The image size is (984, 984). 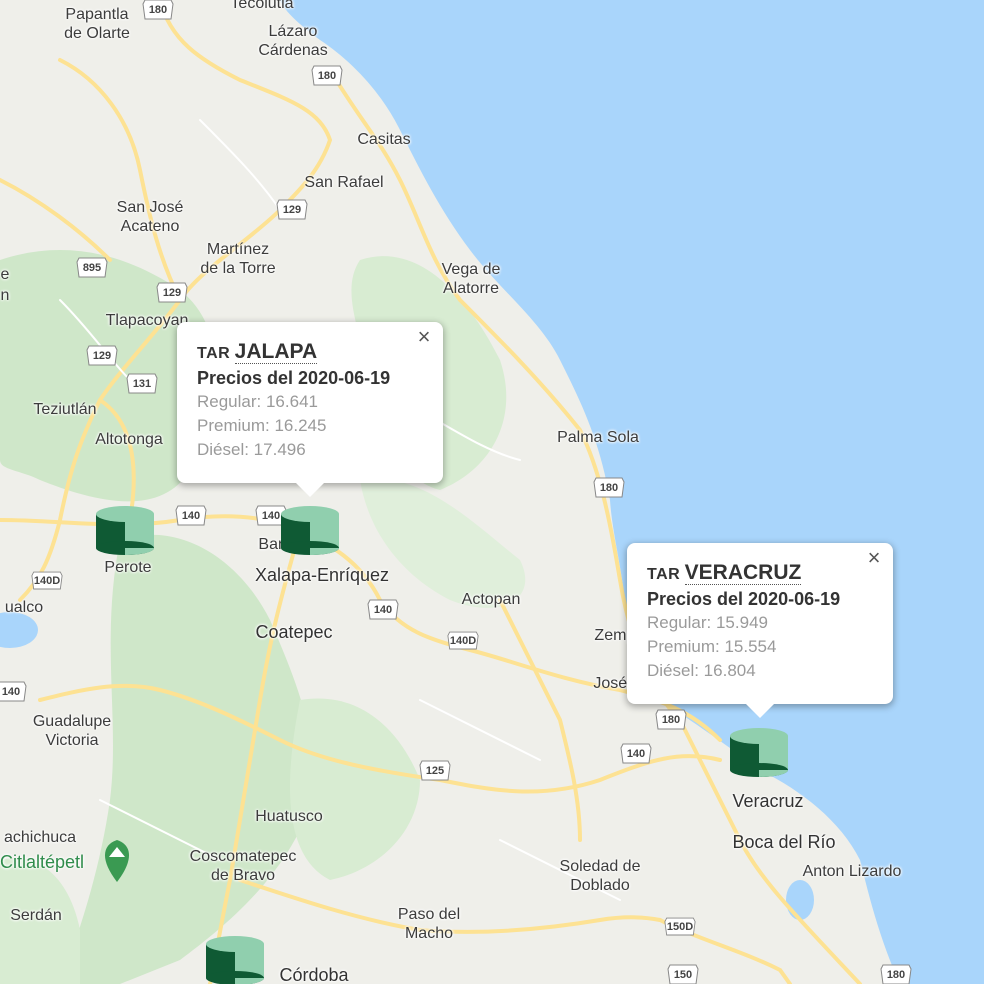 What do you see at coordinates (435, 771) in the screenshot?
I see `highway-shield: 125` at bounding box center [435, 771].